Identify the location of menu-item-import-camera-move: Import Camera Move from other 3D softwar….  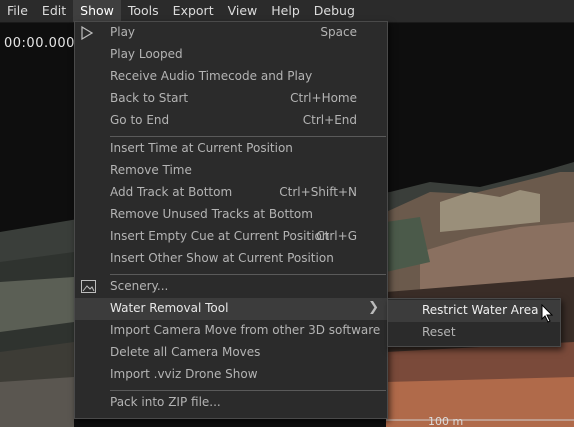
(231, 331).